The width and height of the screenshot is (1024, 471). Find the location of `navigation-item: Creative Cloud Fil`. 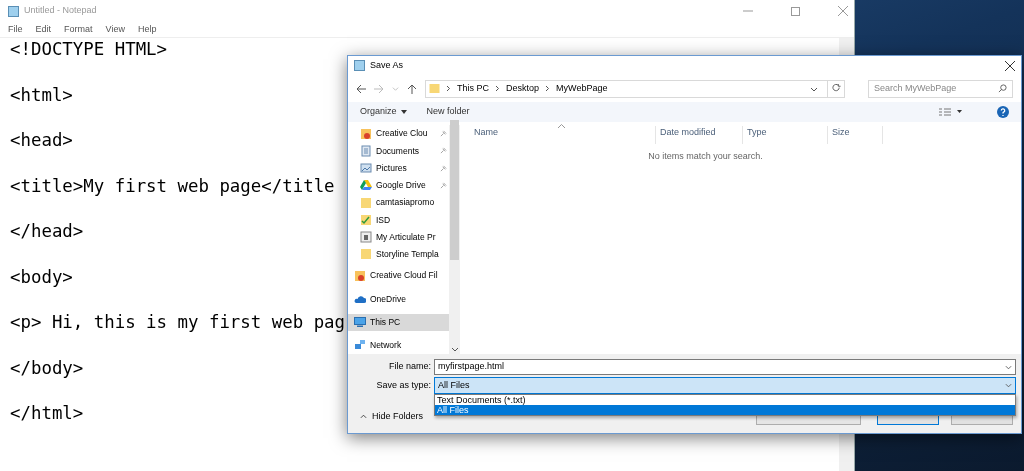

navigation-item: Creative Cloud Fil is located at coordinates (398, 276).